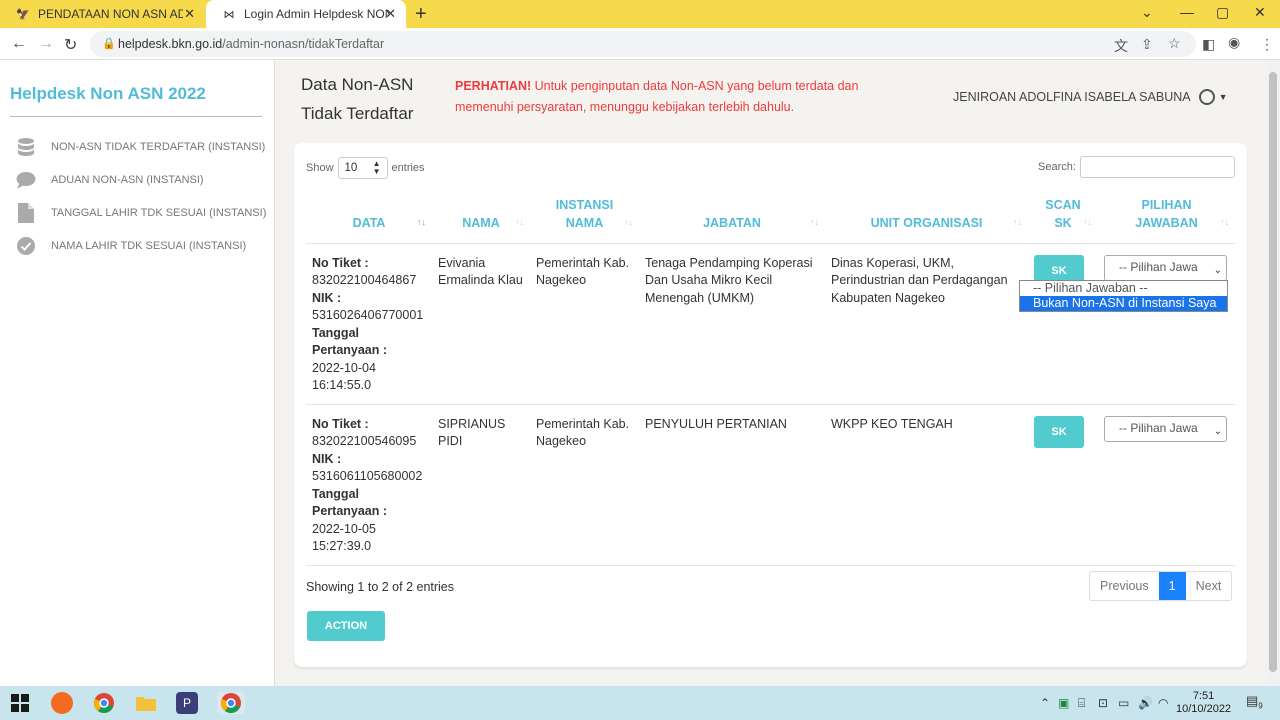 This screenshot has height=720, width=1280. What do you see at coordinates (187, 703) in the screenshot?
I see `pinned-app-icon: P` at bounding box center [187, 703].